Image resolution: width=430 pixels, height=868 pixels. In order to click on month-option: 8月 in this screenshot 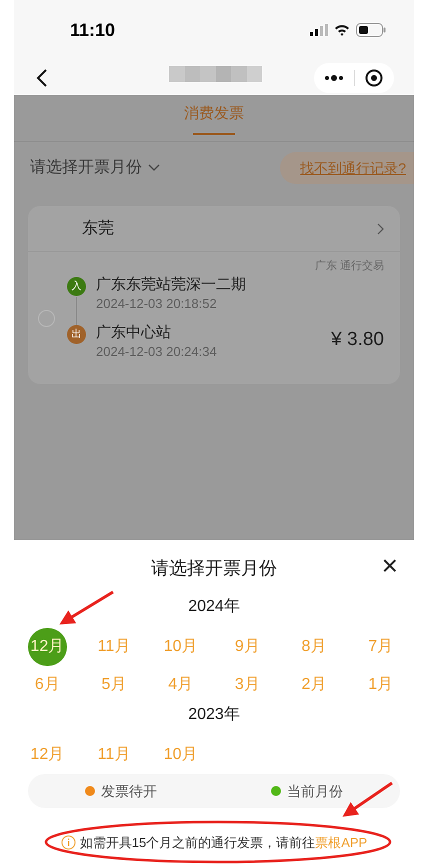, I will do `click(314, 647)`.